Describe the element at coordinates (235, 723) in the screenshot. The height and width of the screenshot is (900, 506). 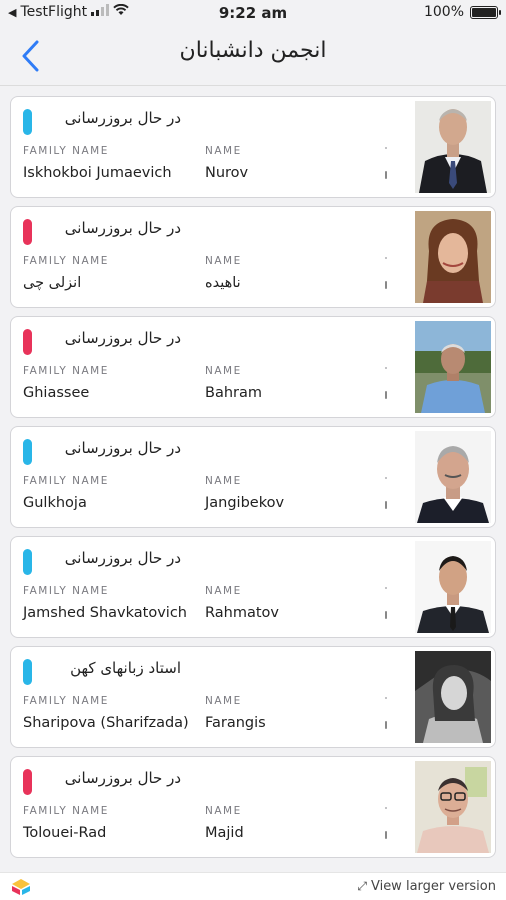
I see `name-value: Farangis` at that location.